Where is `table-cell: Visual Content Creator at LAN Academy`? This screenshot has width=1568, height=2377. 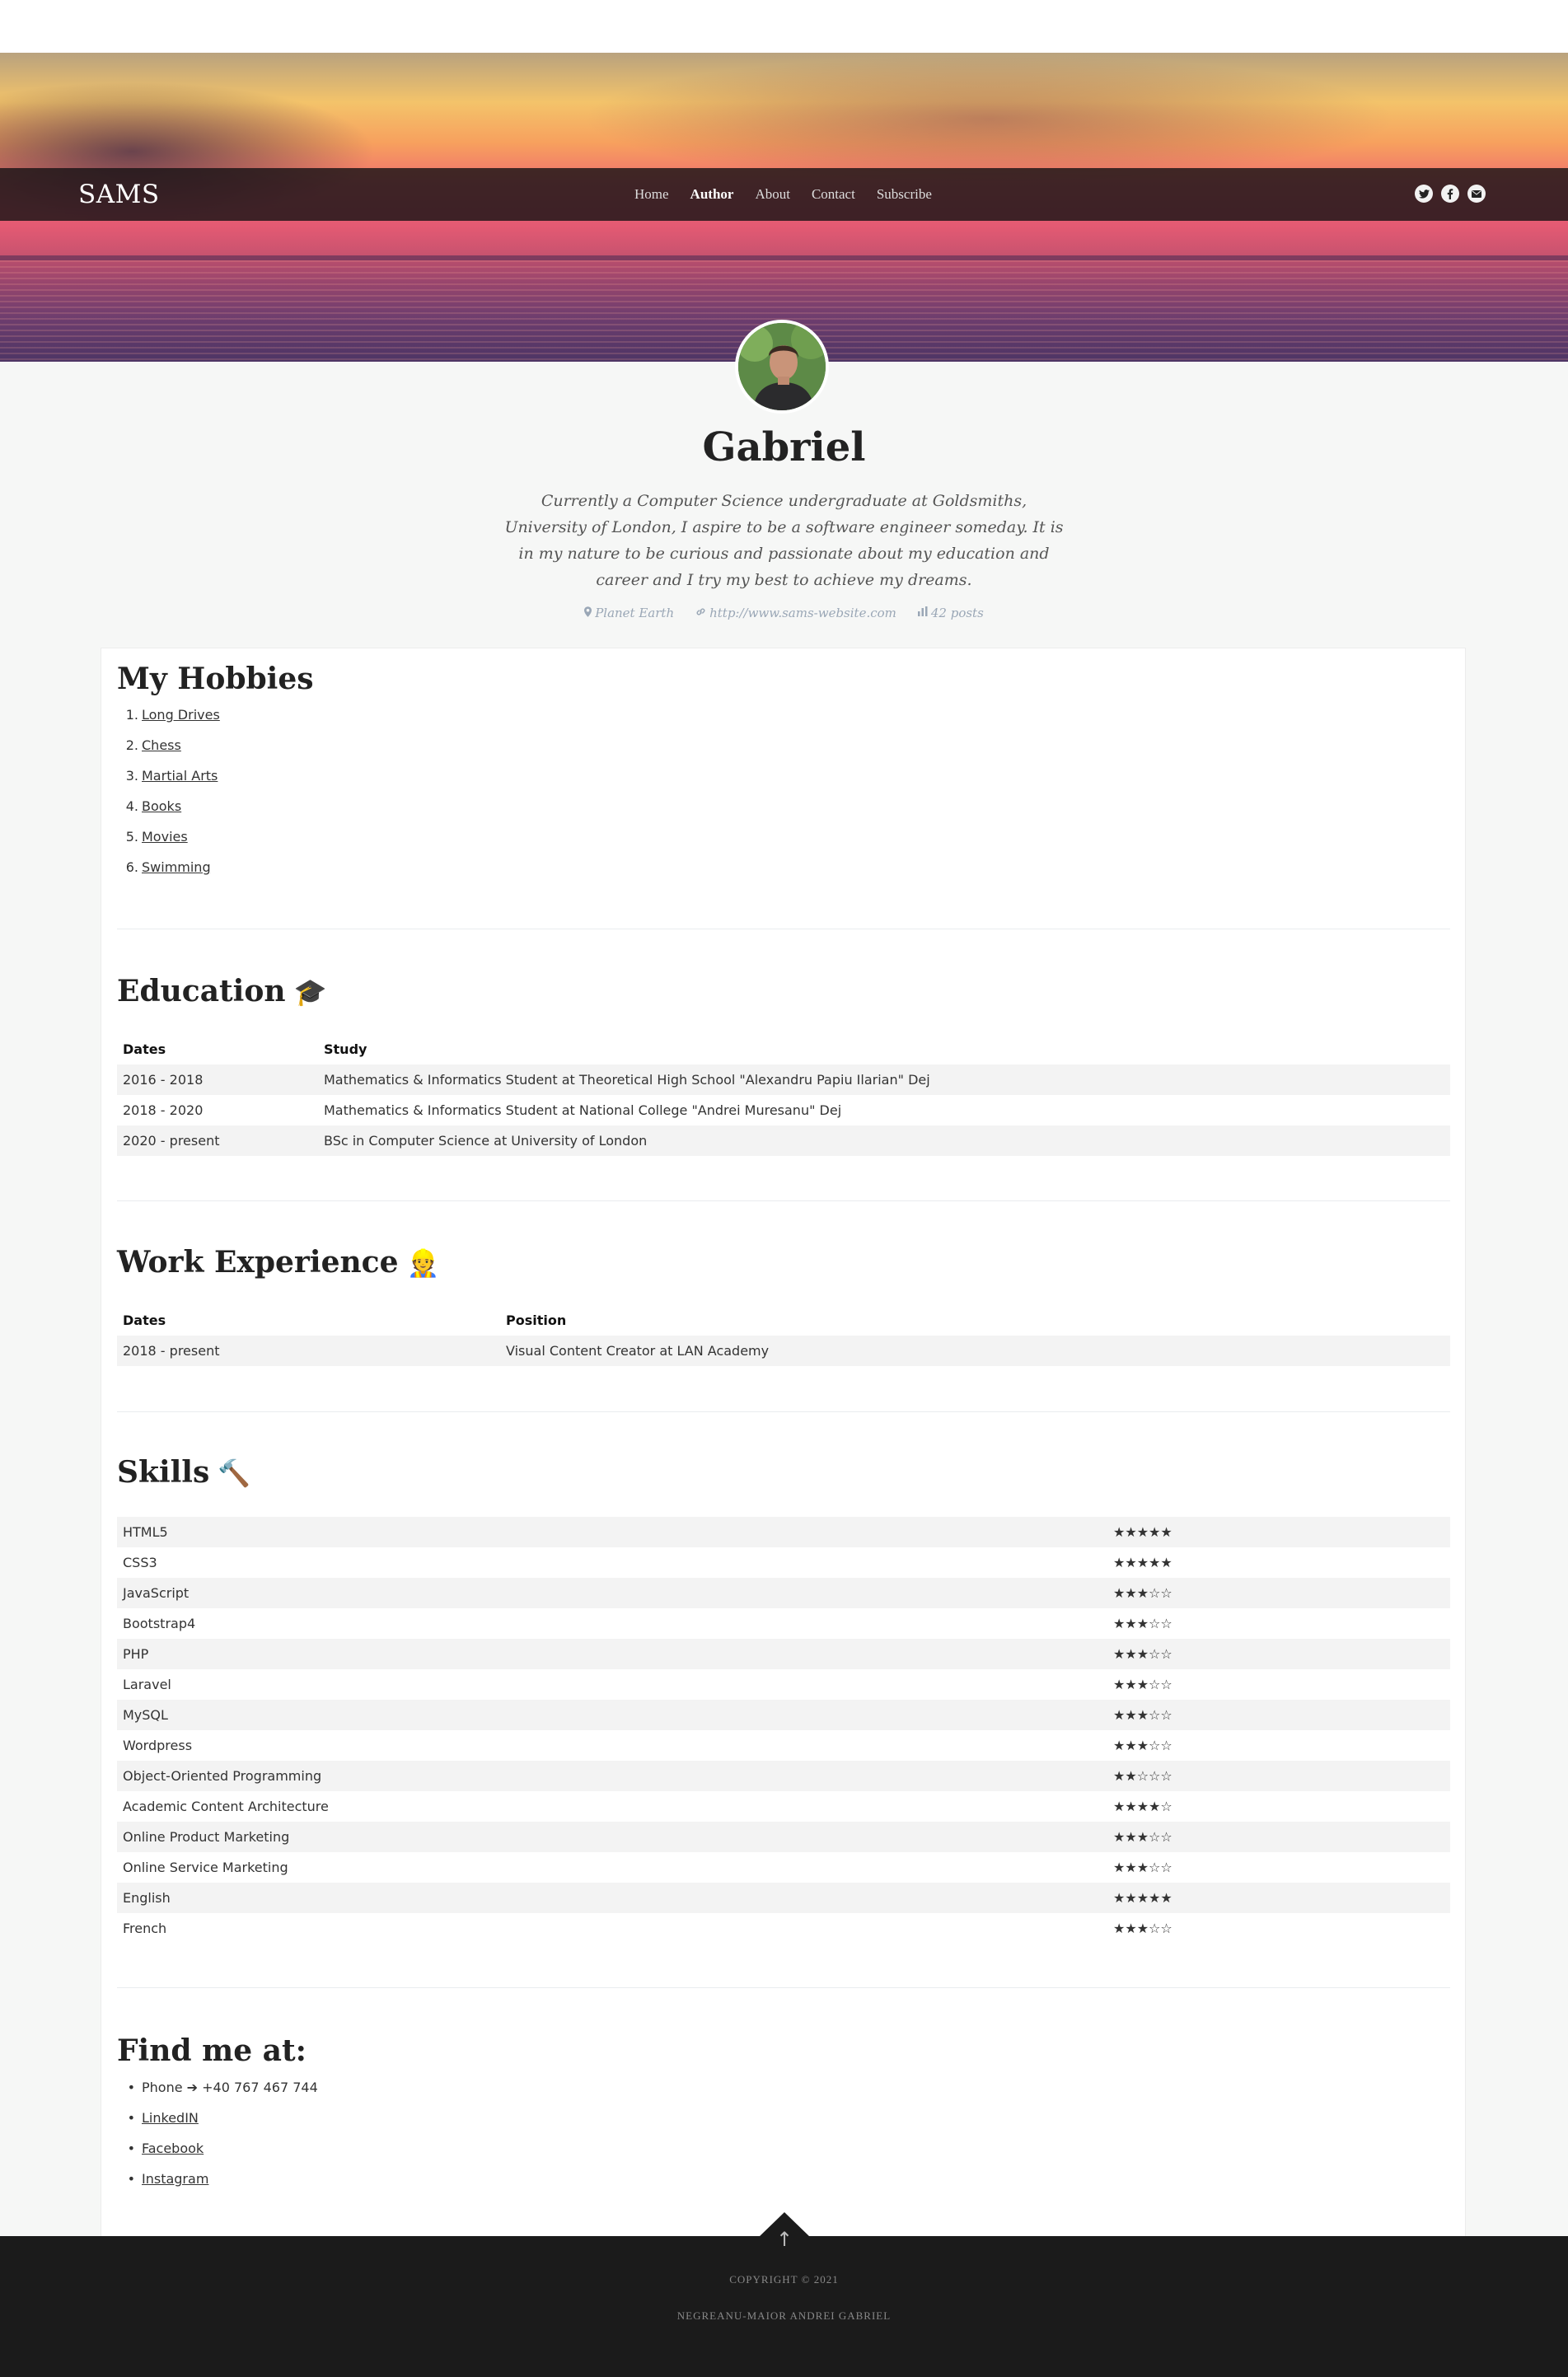
table-cell: Visual Content Creator at LAN Academy is located at coordinates (975, 1351).